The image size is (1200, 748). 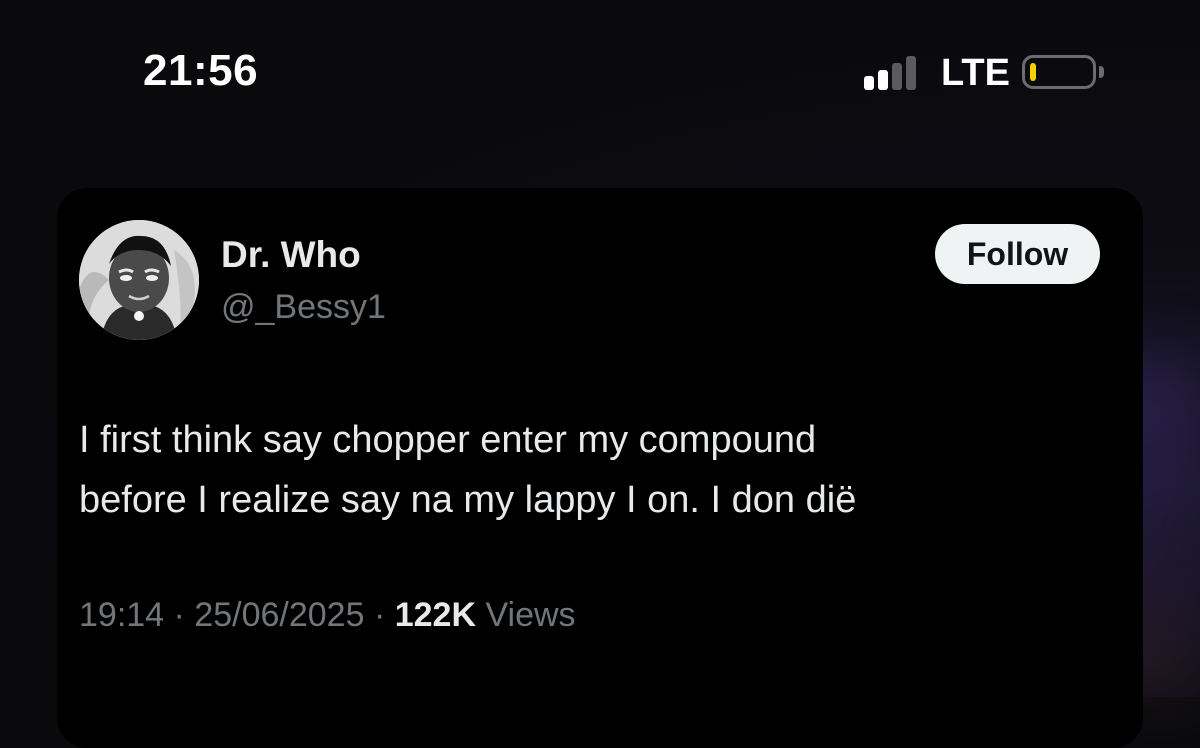 What do you see at coordinates (975, 73) in the screenshot?
I see `network-type: LTE` at bounding box center [975, 73].